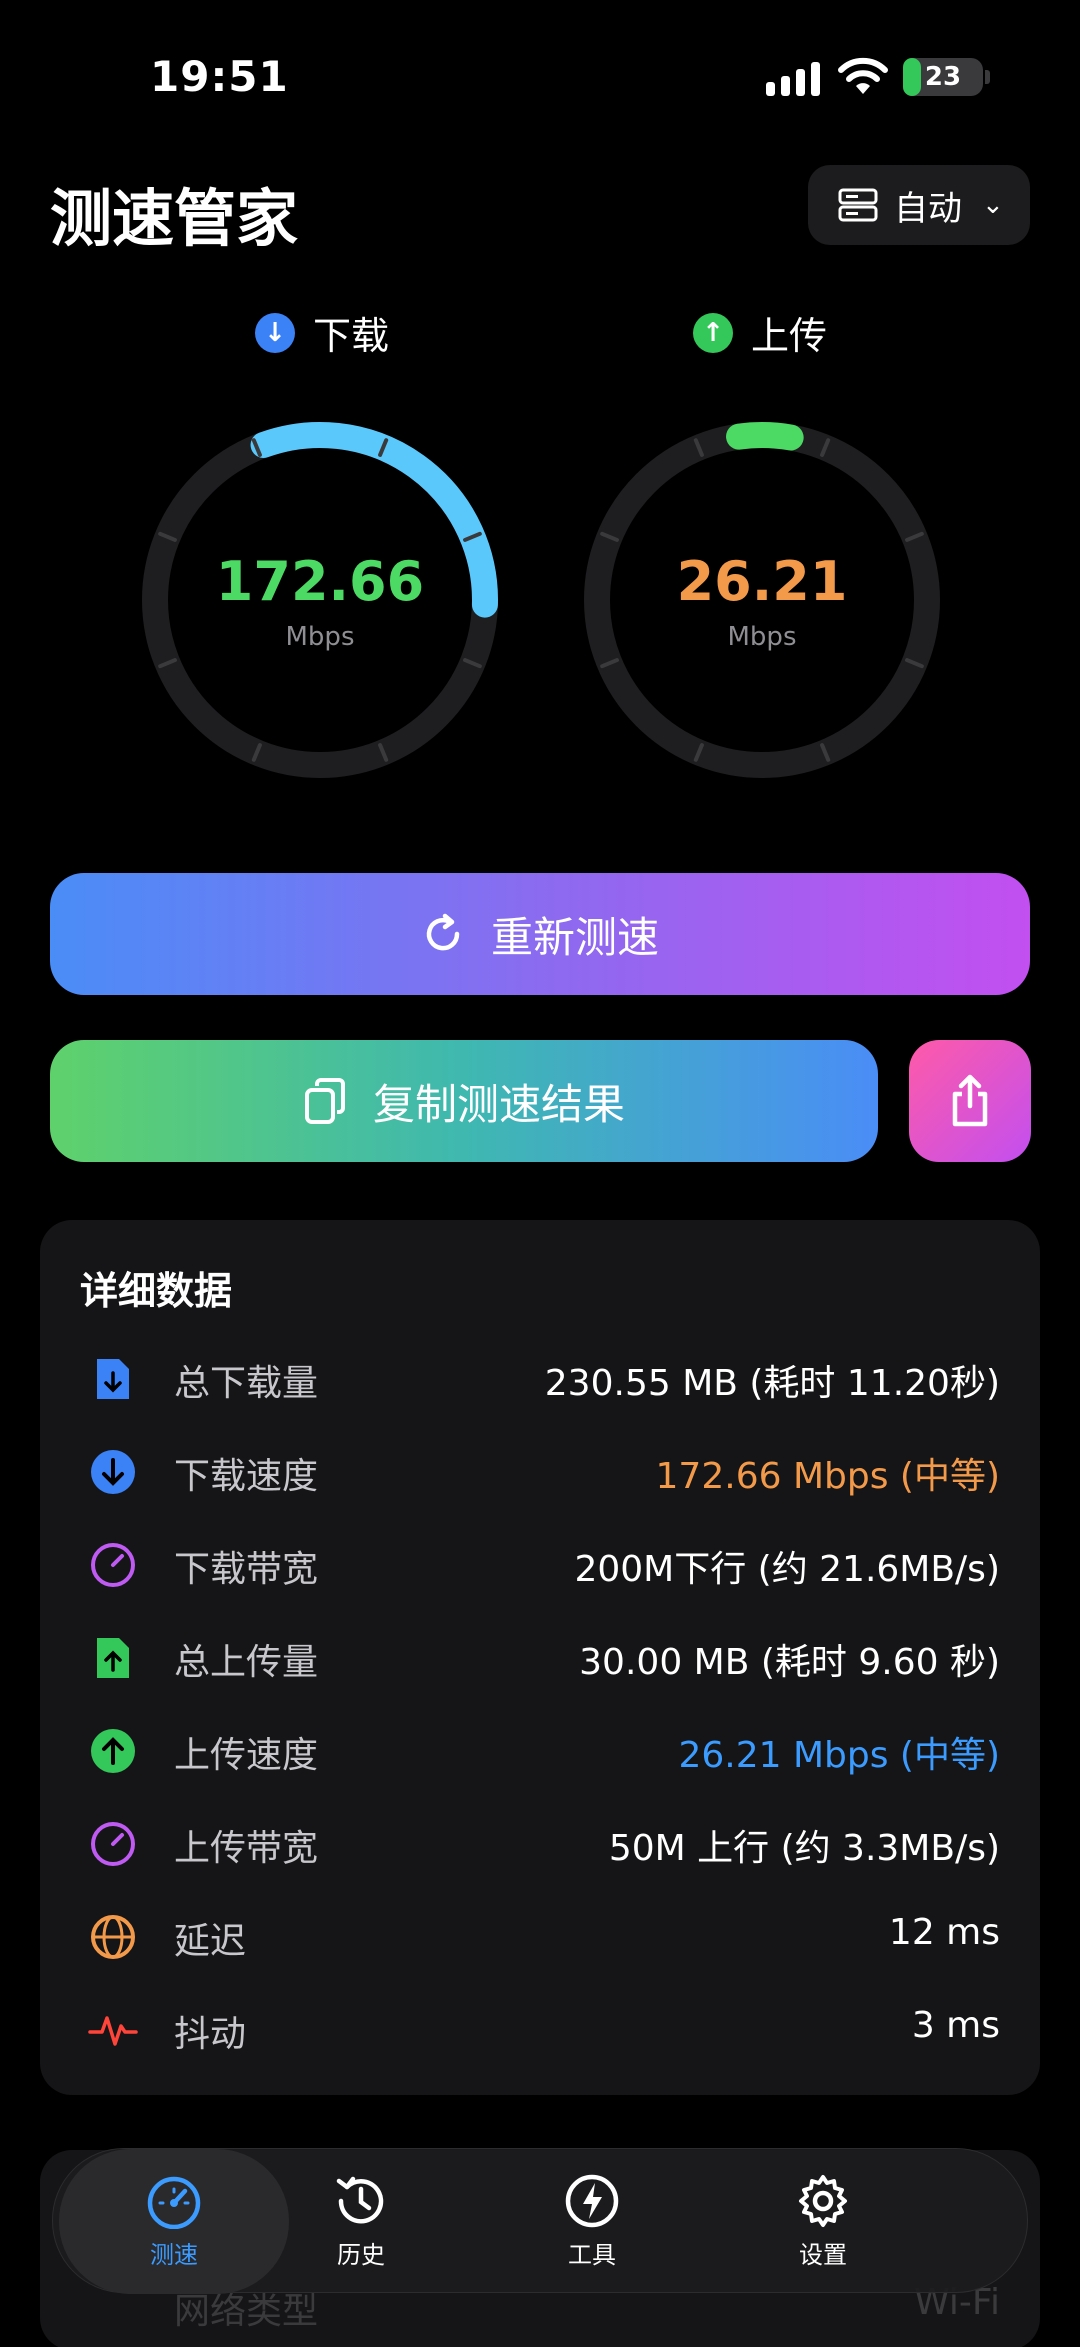  Describe the element at coordinates (789, 336) in the screenshot. I see `upload-label-text: 上传` at that location.